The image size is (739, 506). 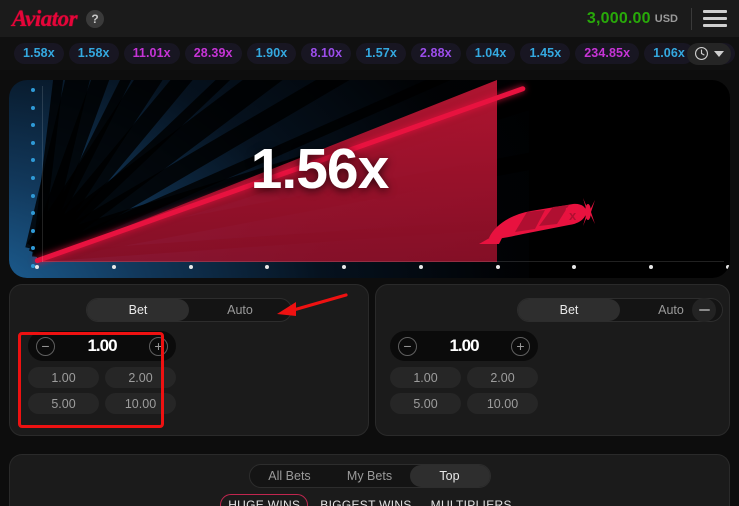 I want to click on stake-block-left: − 1.00 + 1.00 2.00 5.00 10.00, so click(x=102, y=372).